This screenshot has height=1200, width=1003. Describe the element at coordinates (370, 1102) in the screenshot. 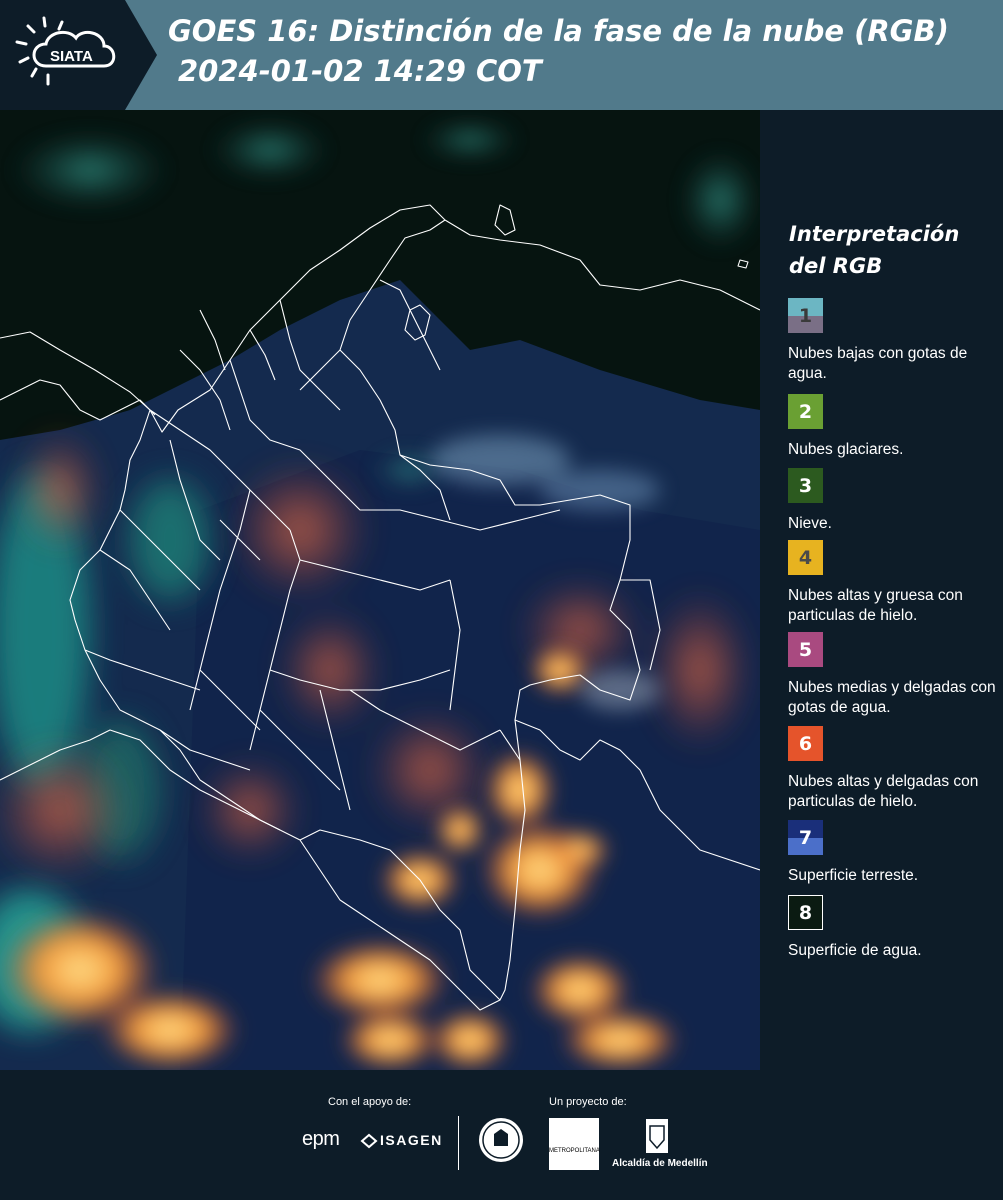

I see `support-label: Con el apoyo de:` at that location.